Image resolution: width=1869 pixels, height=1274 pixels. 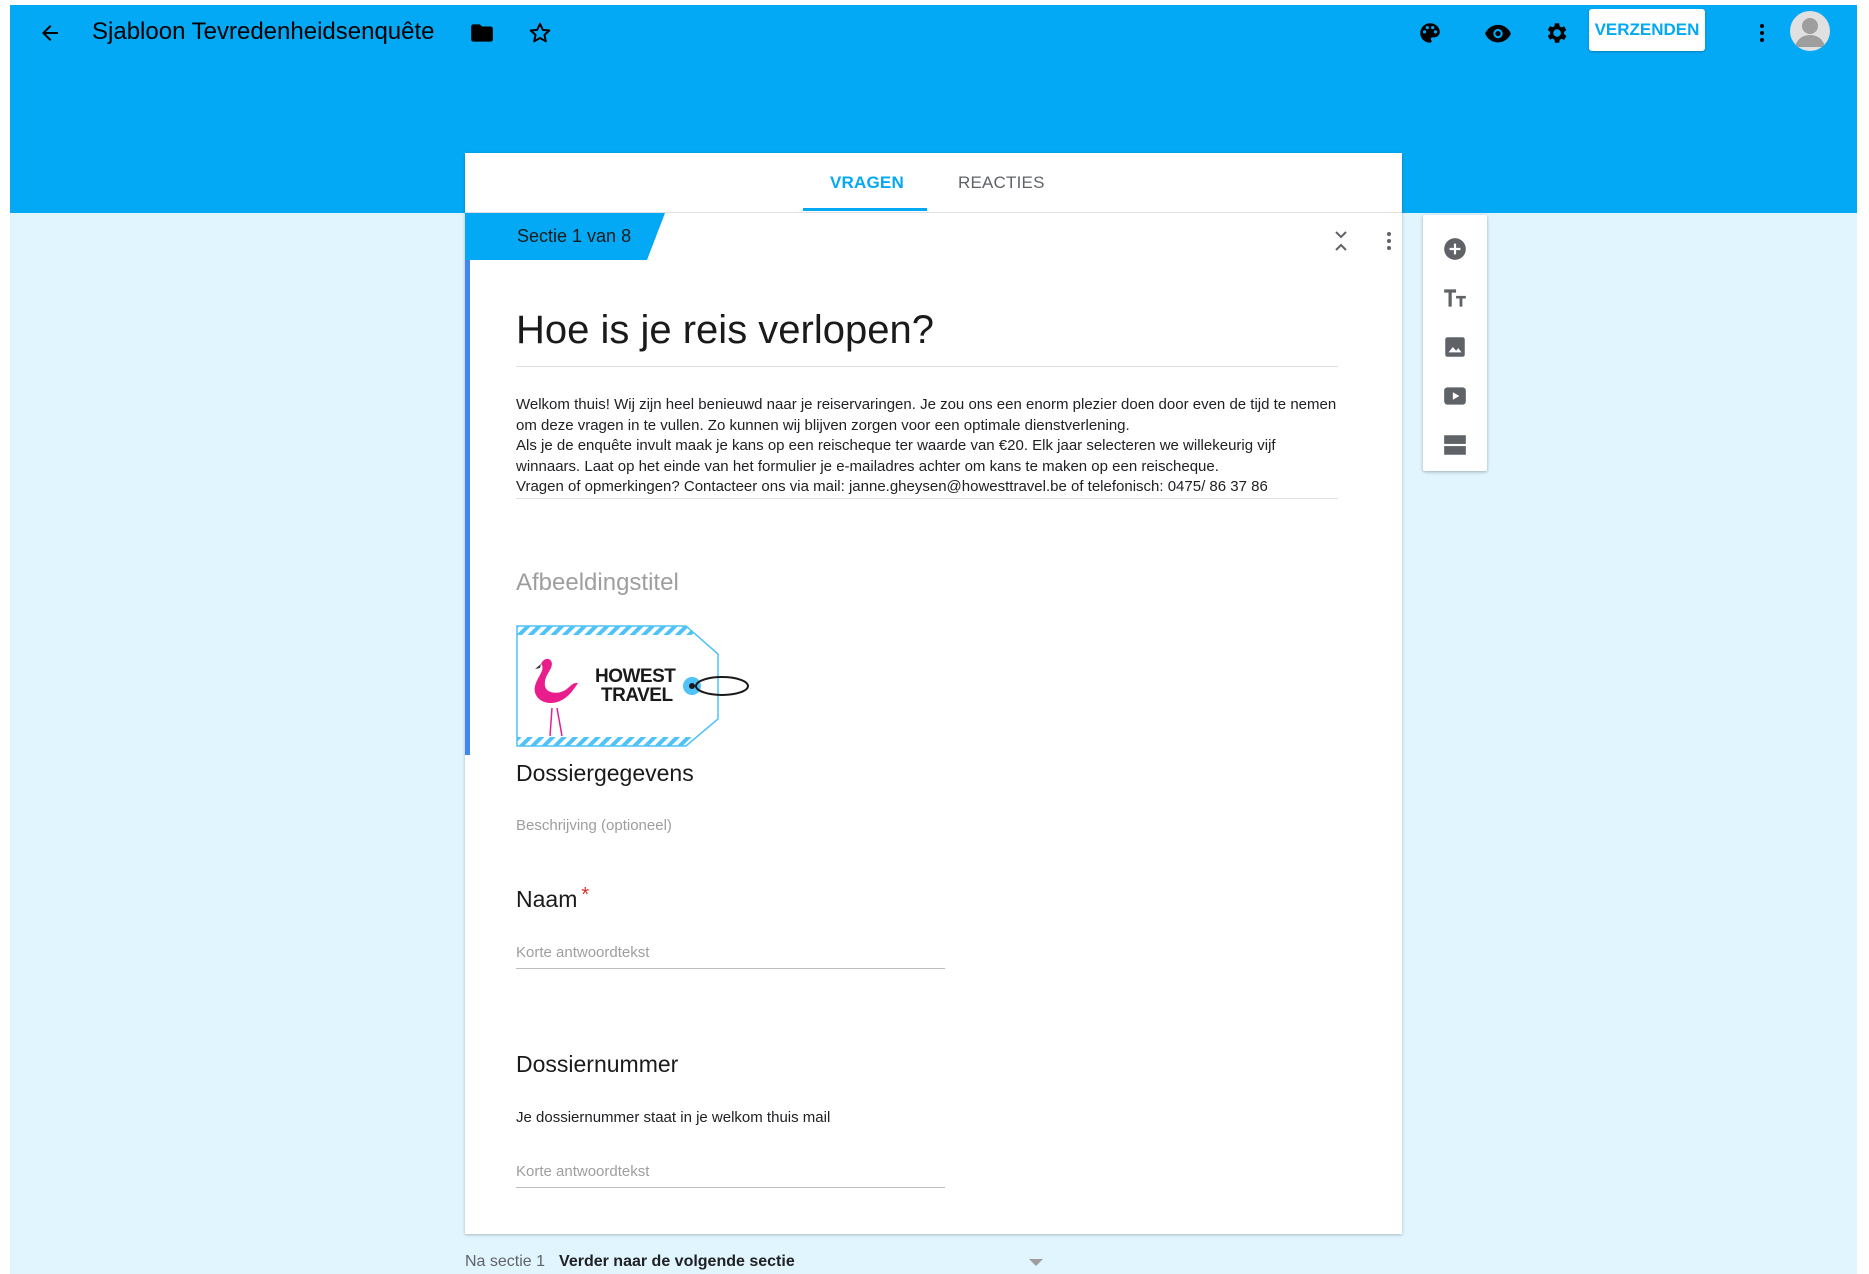 I want to click on title-underline, so click(x=927, y=366).